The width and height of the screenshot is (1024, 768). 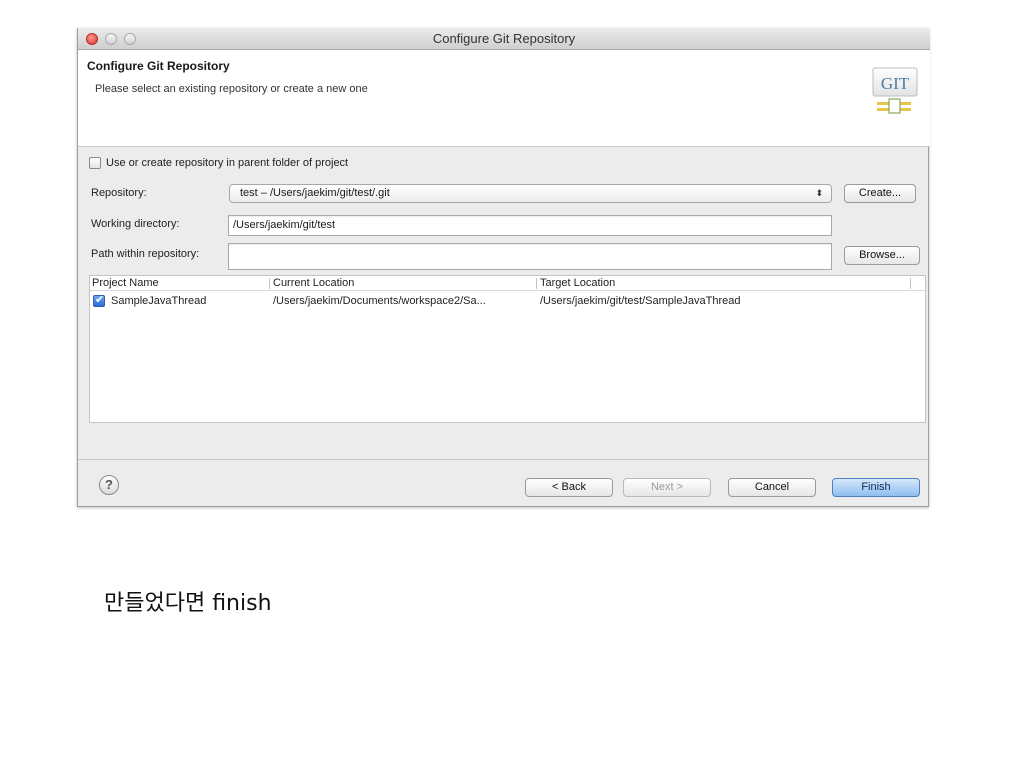 I want to click on slide-caption: 만들었다면 finish, so click(x=188, y=603).